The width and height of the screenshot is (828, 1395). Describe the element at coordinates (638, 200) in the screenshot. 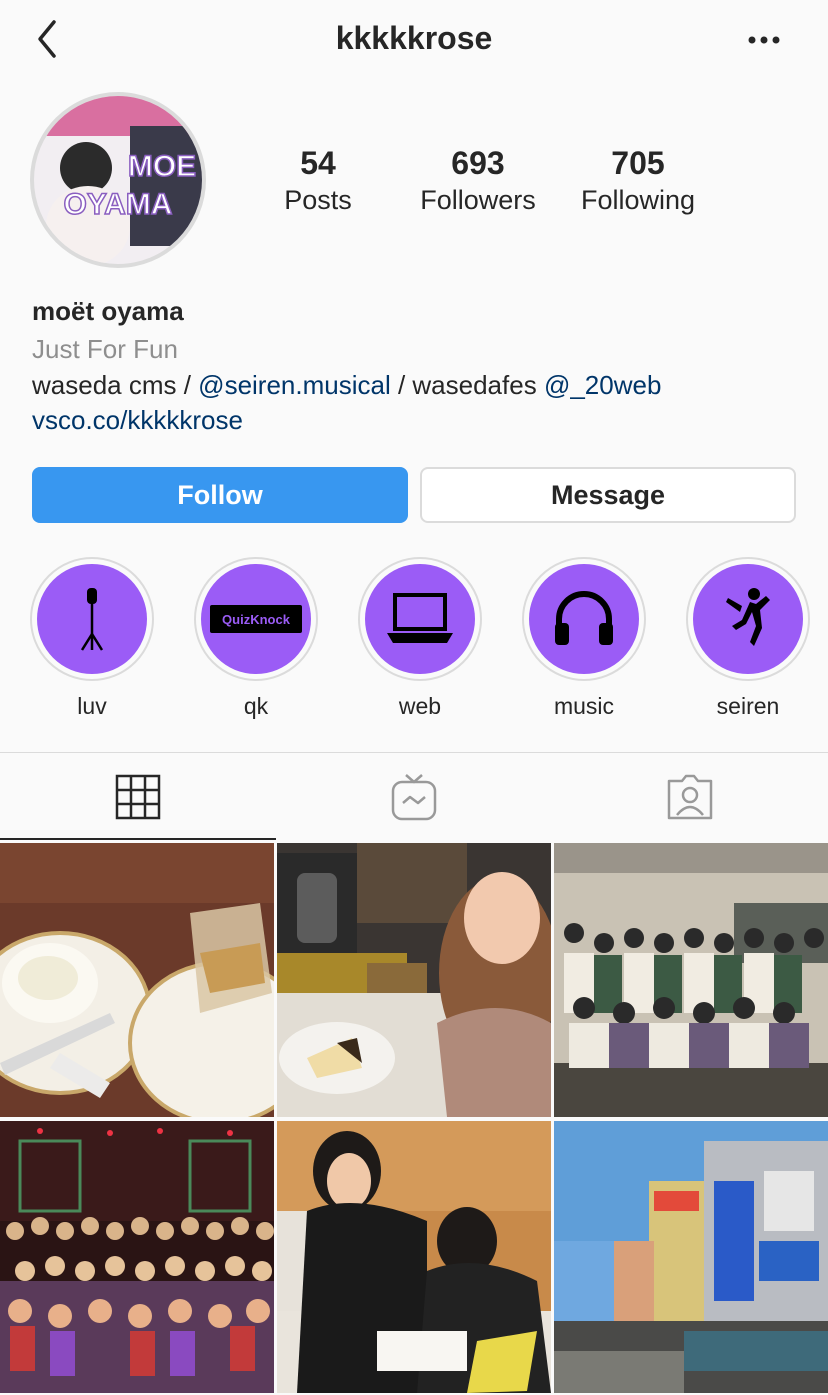

I see `following-label: Following` at that location.